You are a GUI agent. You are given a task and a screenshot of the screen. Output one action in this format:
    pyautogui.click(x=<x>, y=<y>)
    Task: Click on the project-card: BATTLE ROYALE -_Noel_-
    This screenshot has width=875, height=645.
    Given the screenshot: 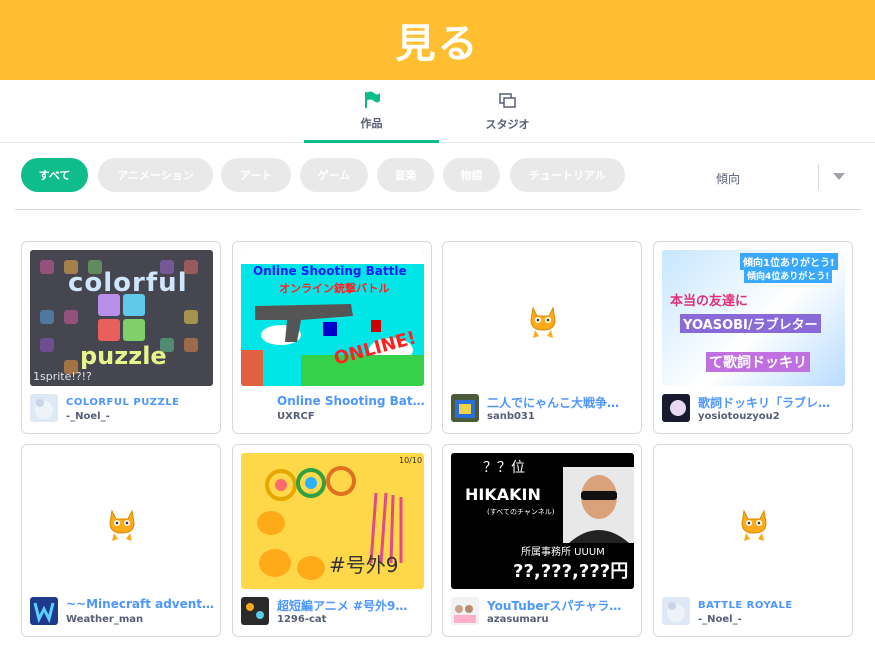 What is the action you would take?
    pyautogui.click(x=753, y=540)
    